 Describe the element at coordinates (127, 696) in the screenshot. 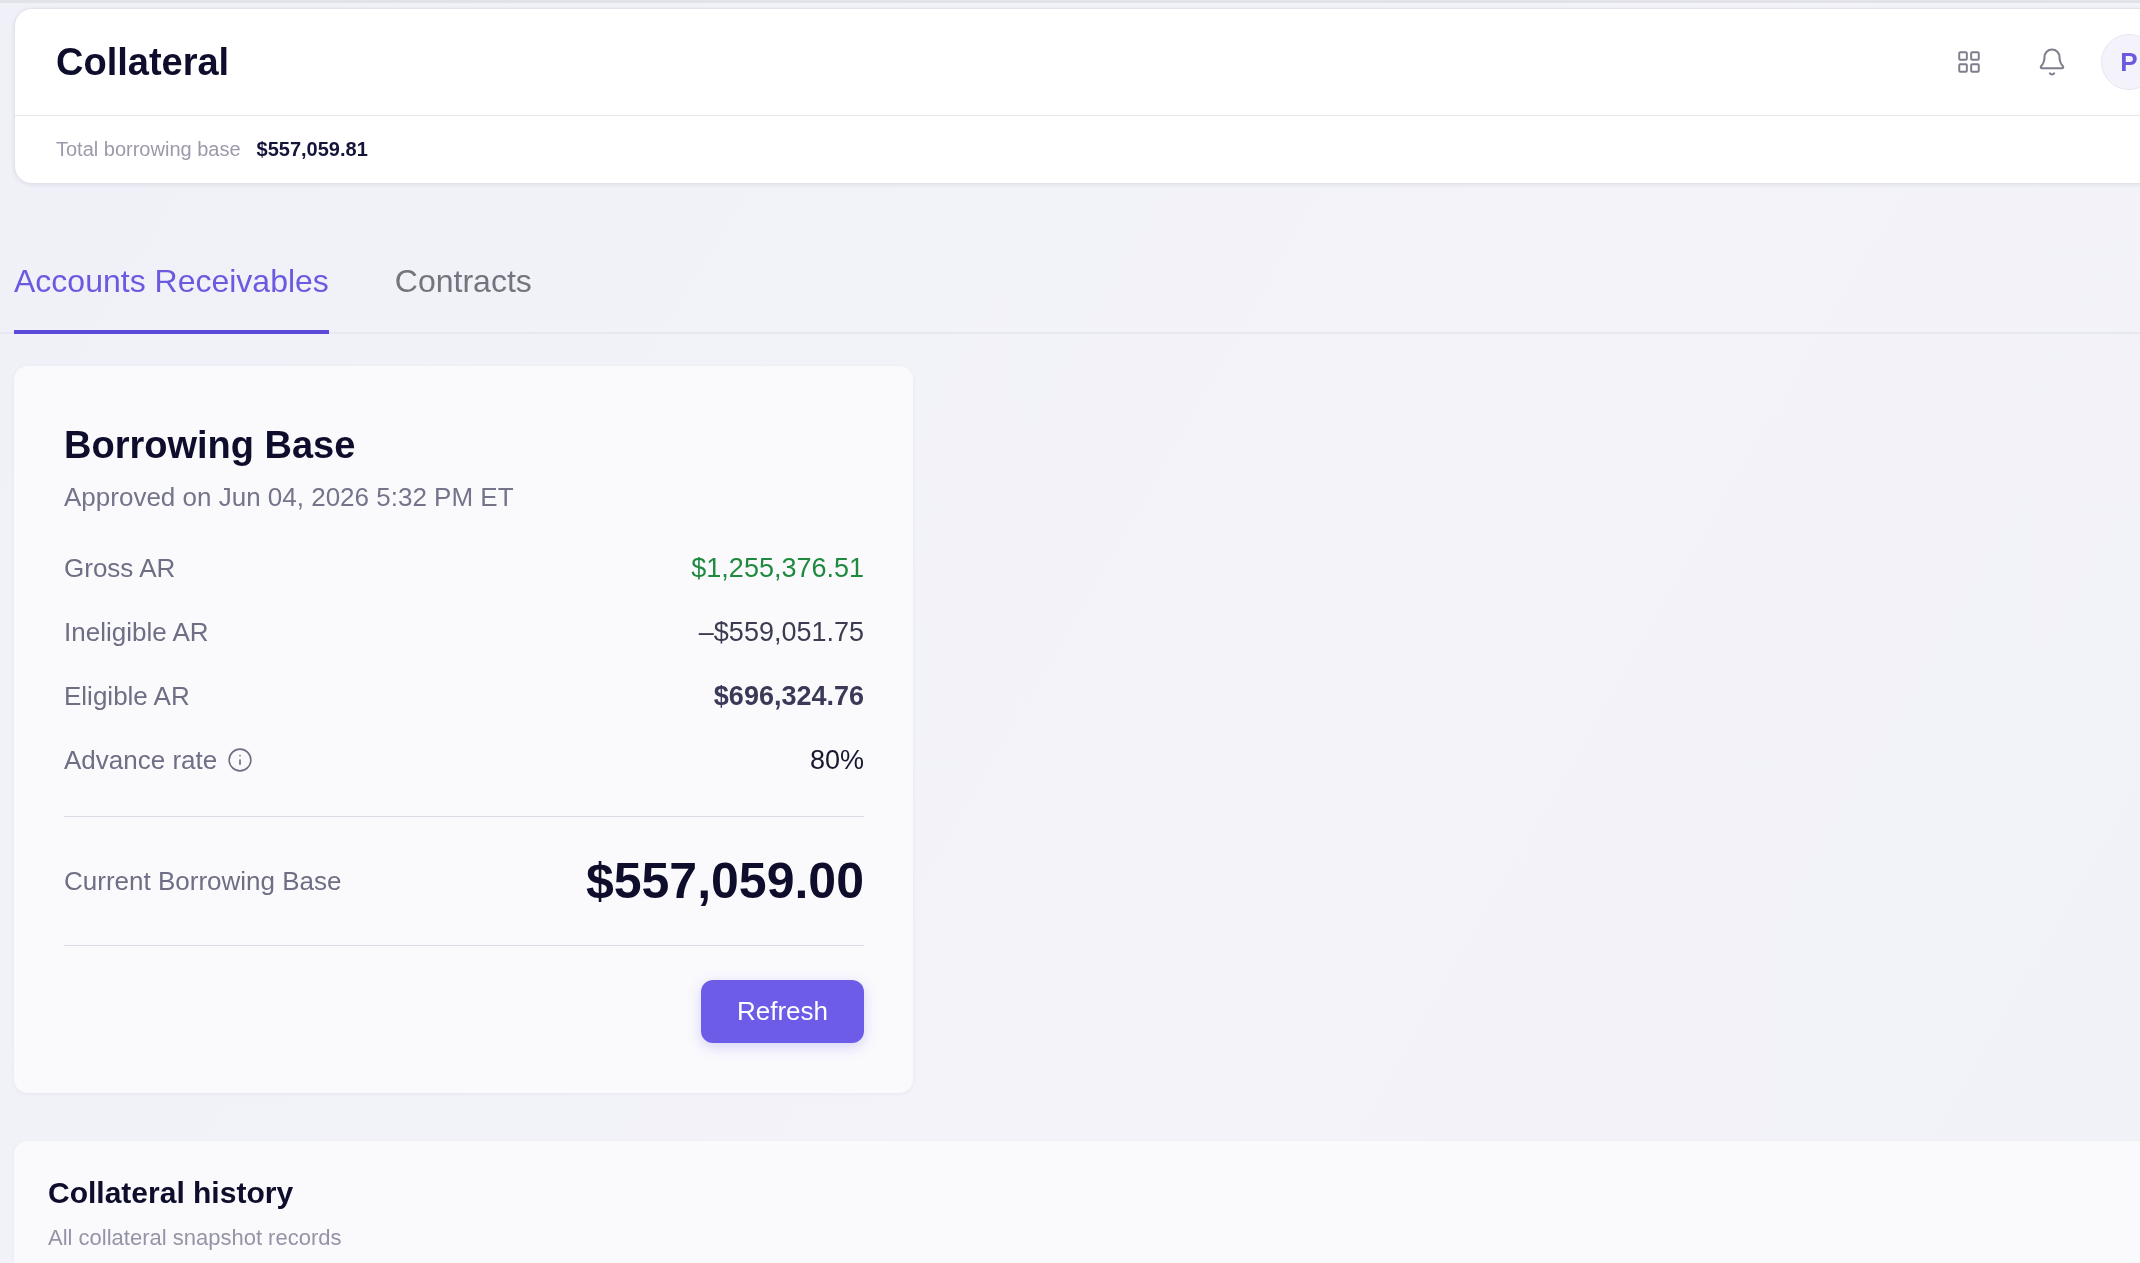

I see `row-label: Eligible AR` at that location.